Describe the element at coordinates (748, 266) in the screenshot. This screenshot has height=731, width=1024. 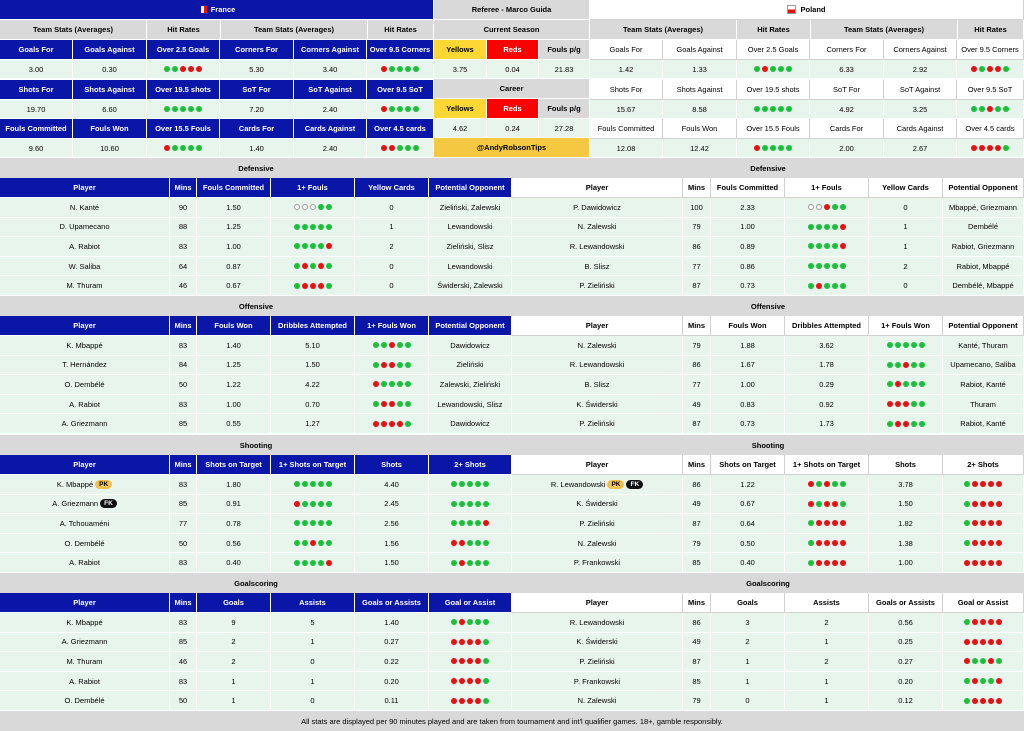
I see `table-cell: 0.86` at that location.